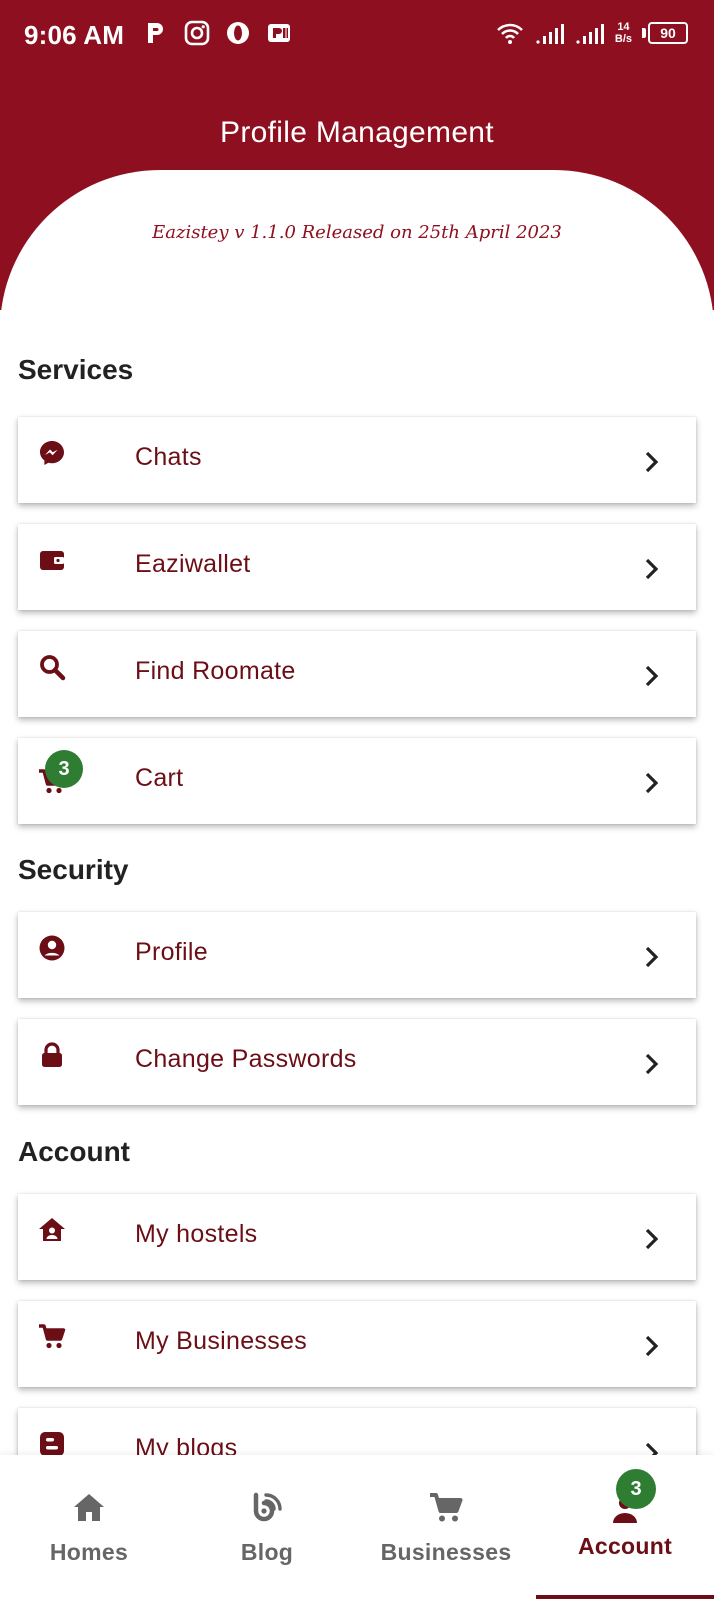 The width and height of the screenshot is (714, 1599). What do you see at coordinates (446, 1552) in the screenshot?
I see `nav-label-businesses: Businesses` at bounding box center [446, 1552].